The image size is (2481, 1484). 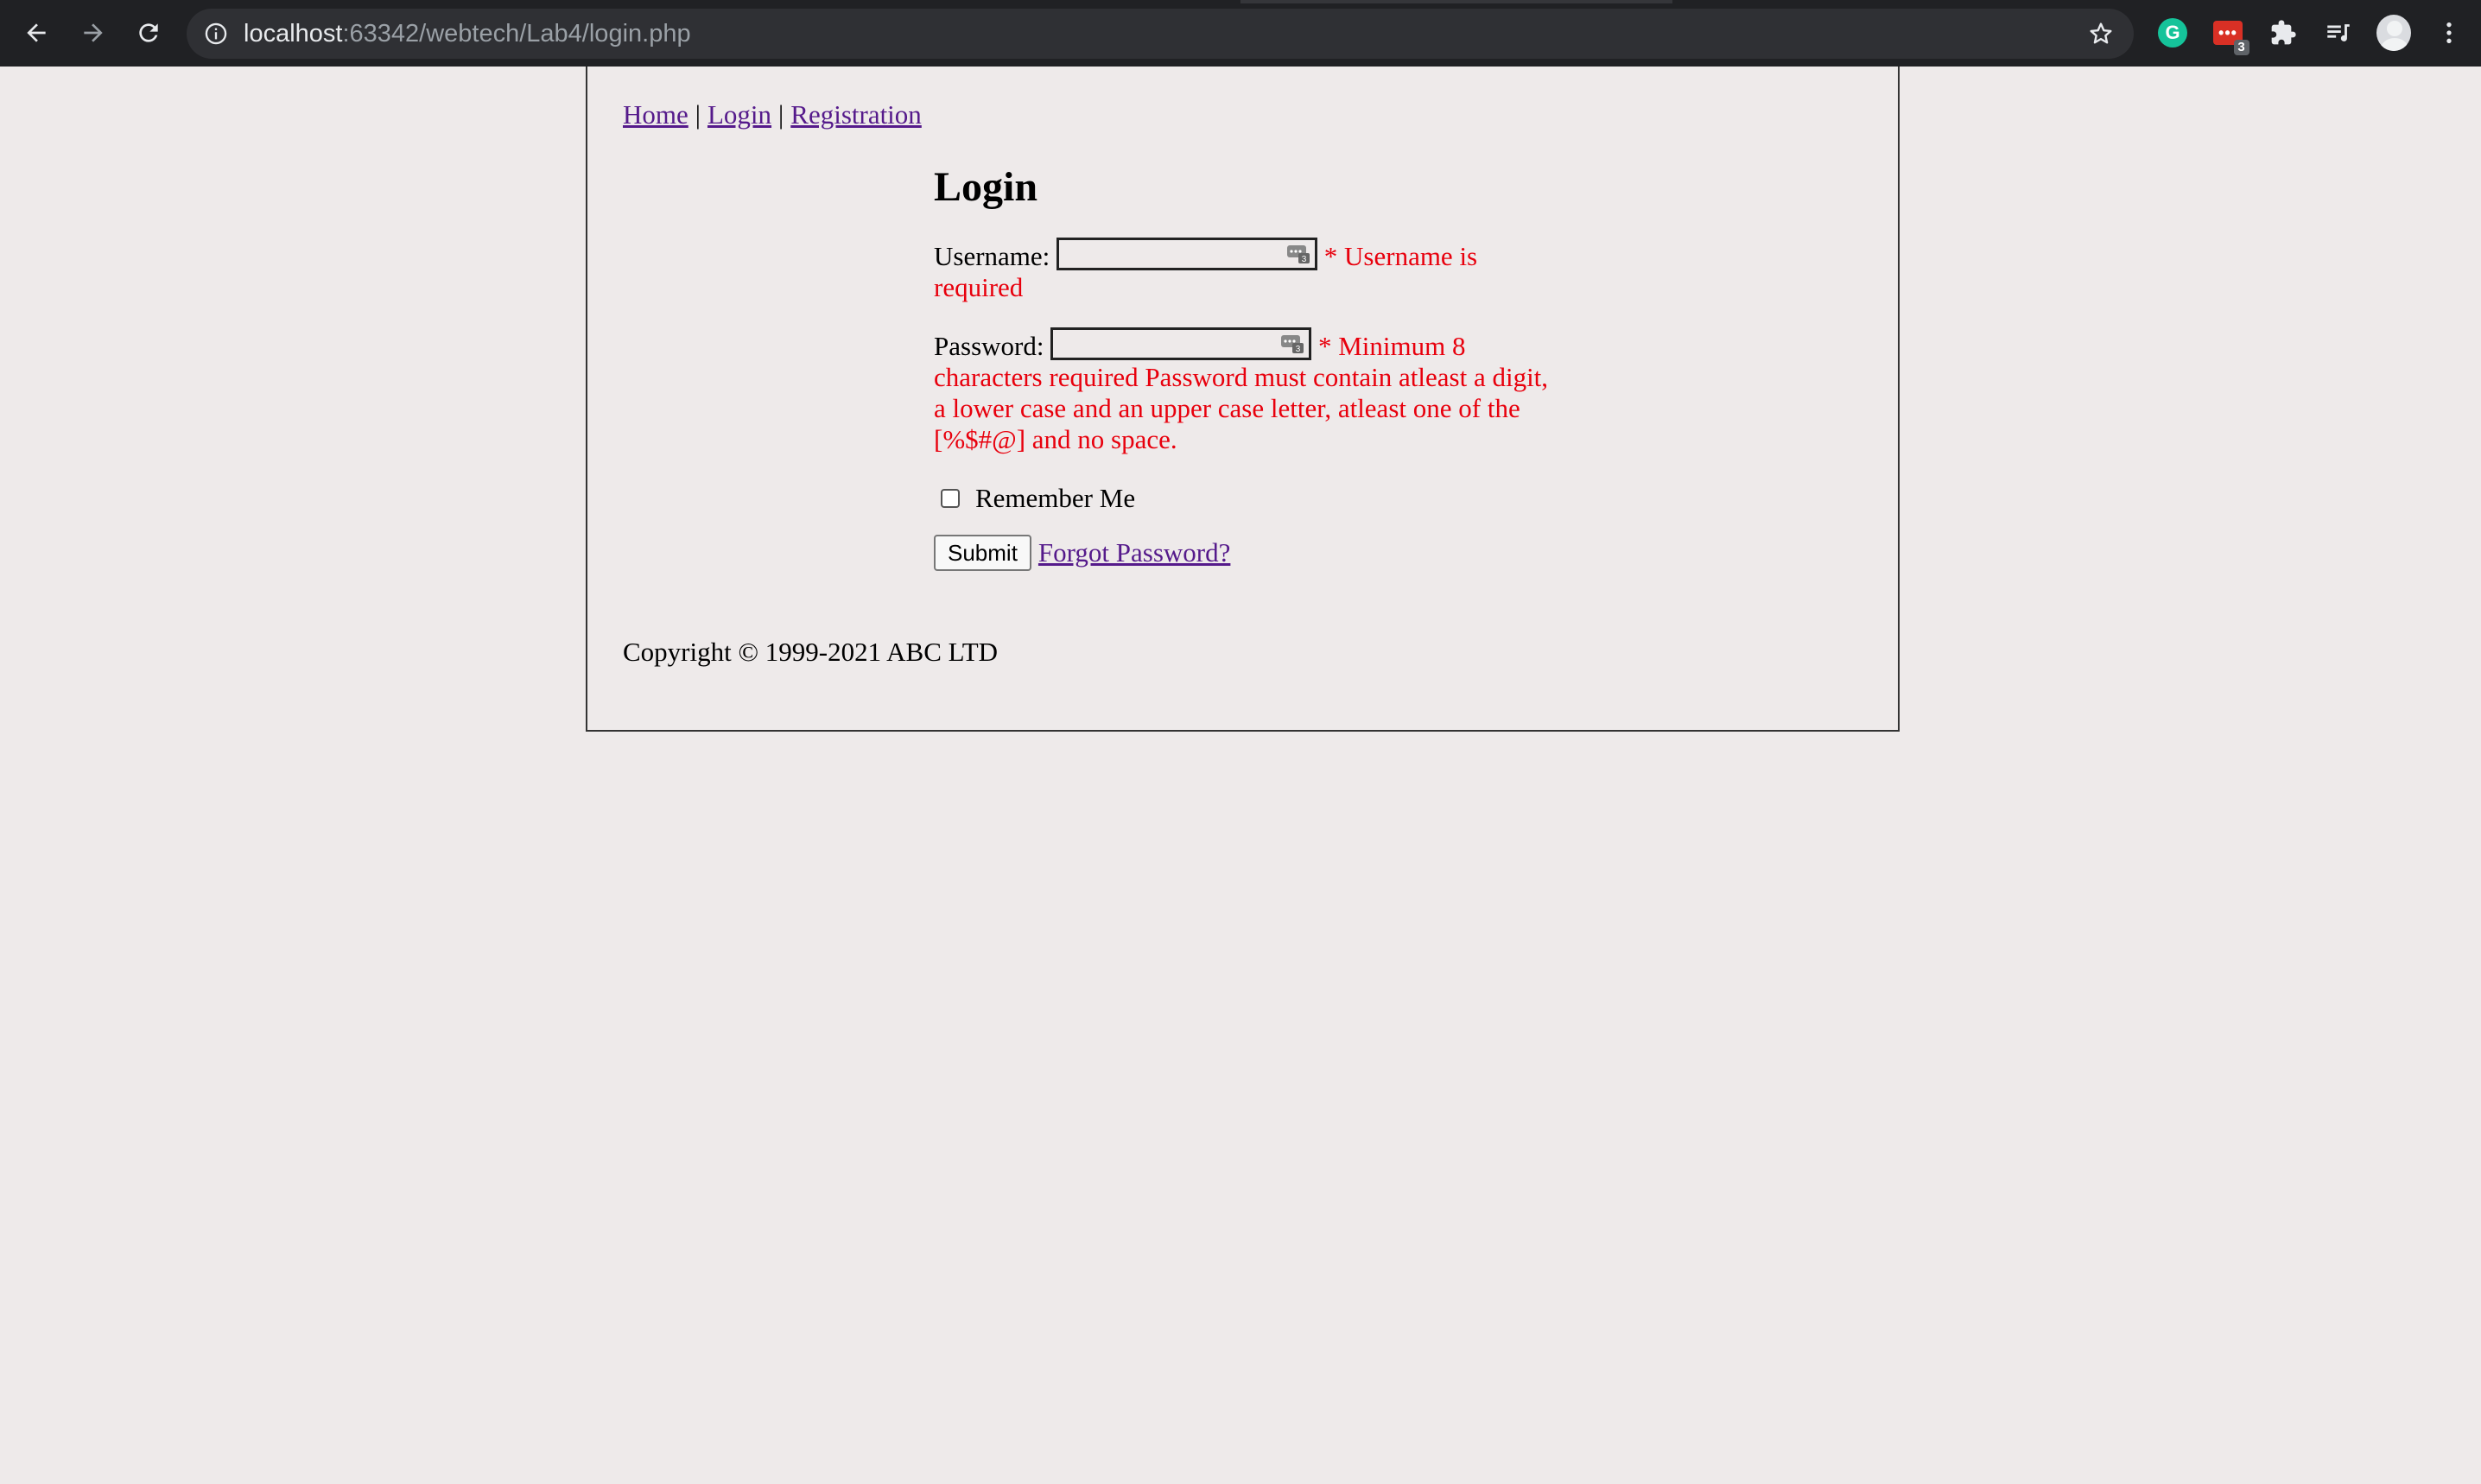 I want to click on extensions-button, so click(x=2283, y=33).